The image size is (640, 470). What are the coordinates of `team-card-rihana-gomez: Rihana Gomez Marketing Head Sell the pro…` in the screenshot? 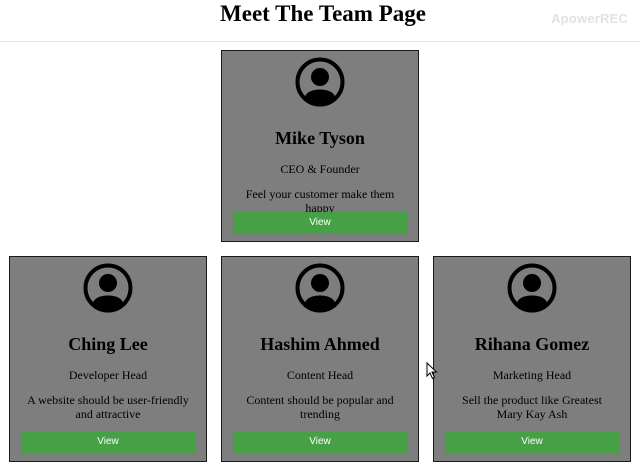 It's located at (532, 359).